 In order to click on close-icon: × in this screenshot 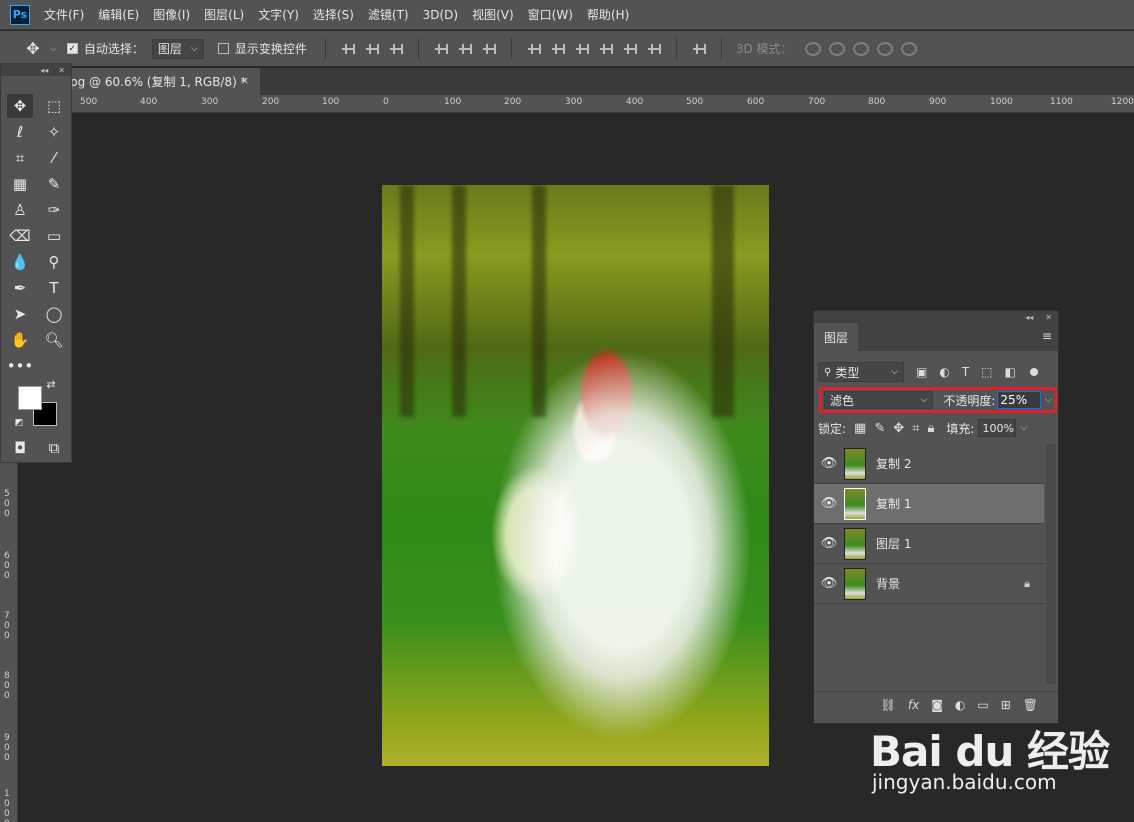, I will do `click(244, 80)`.